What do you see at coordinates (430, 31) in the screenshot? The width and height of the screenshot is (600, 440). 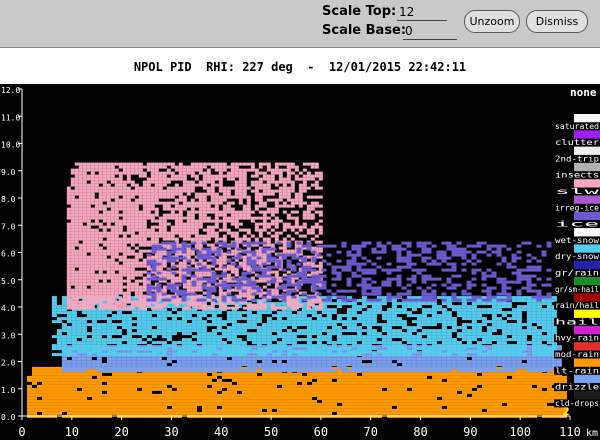 I see `scale-base-input: 0` at bounding box center [430, 31].